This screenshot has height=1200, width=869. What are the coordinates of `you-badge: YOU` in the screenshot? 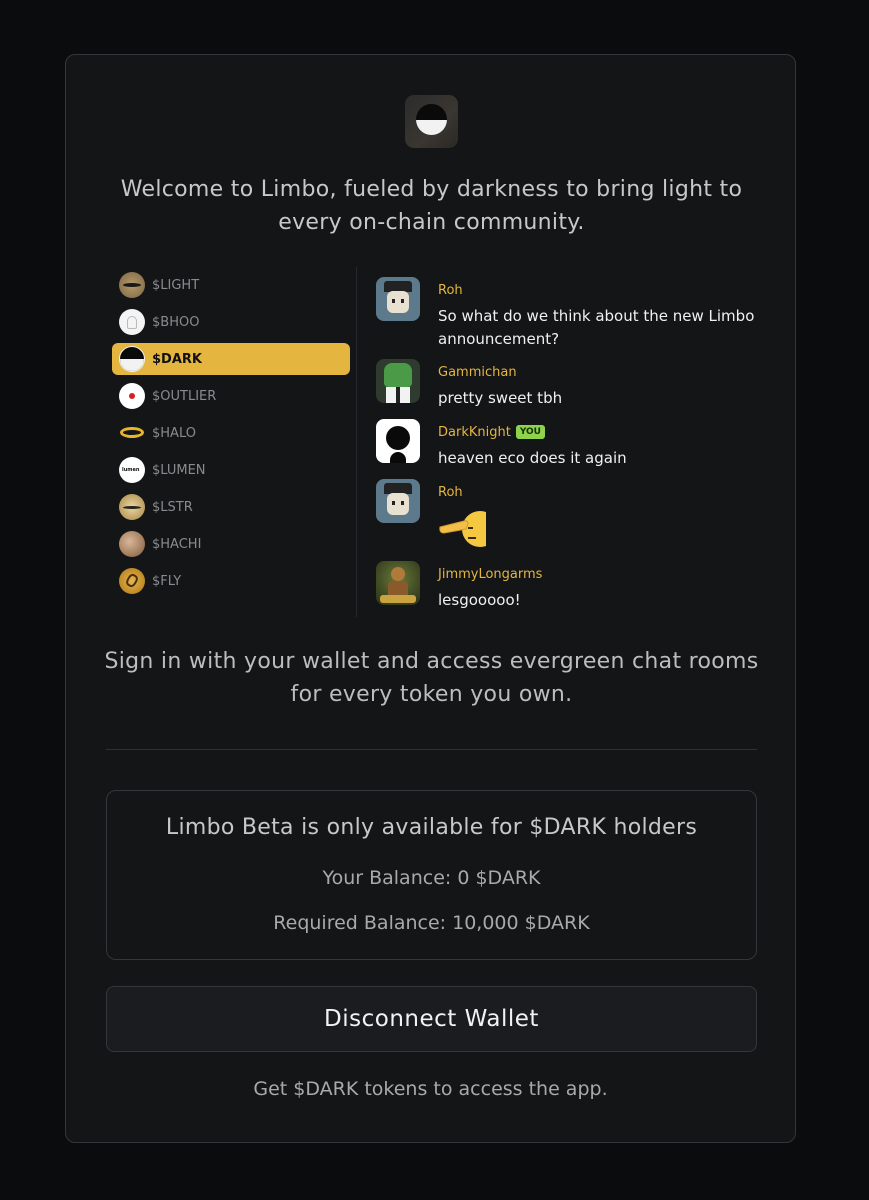 It's located at (530, 432).